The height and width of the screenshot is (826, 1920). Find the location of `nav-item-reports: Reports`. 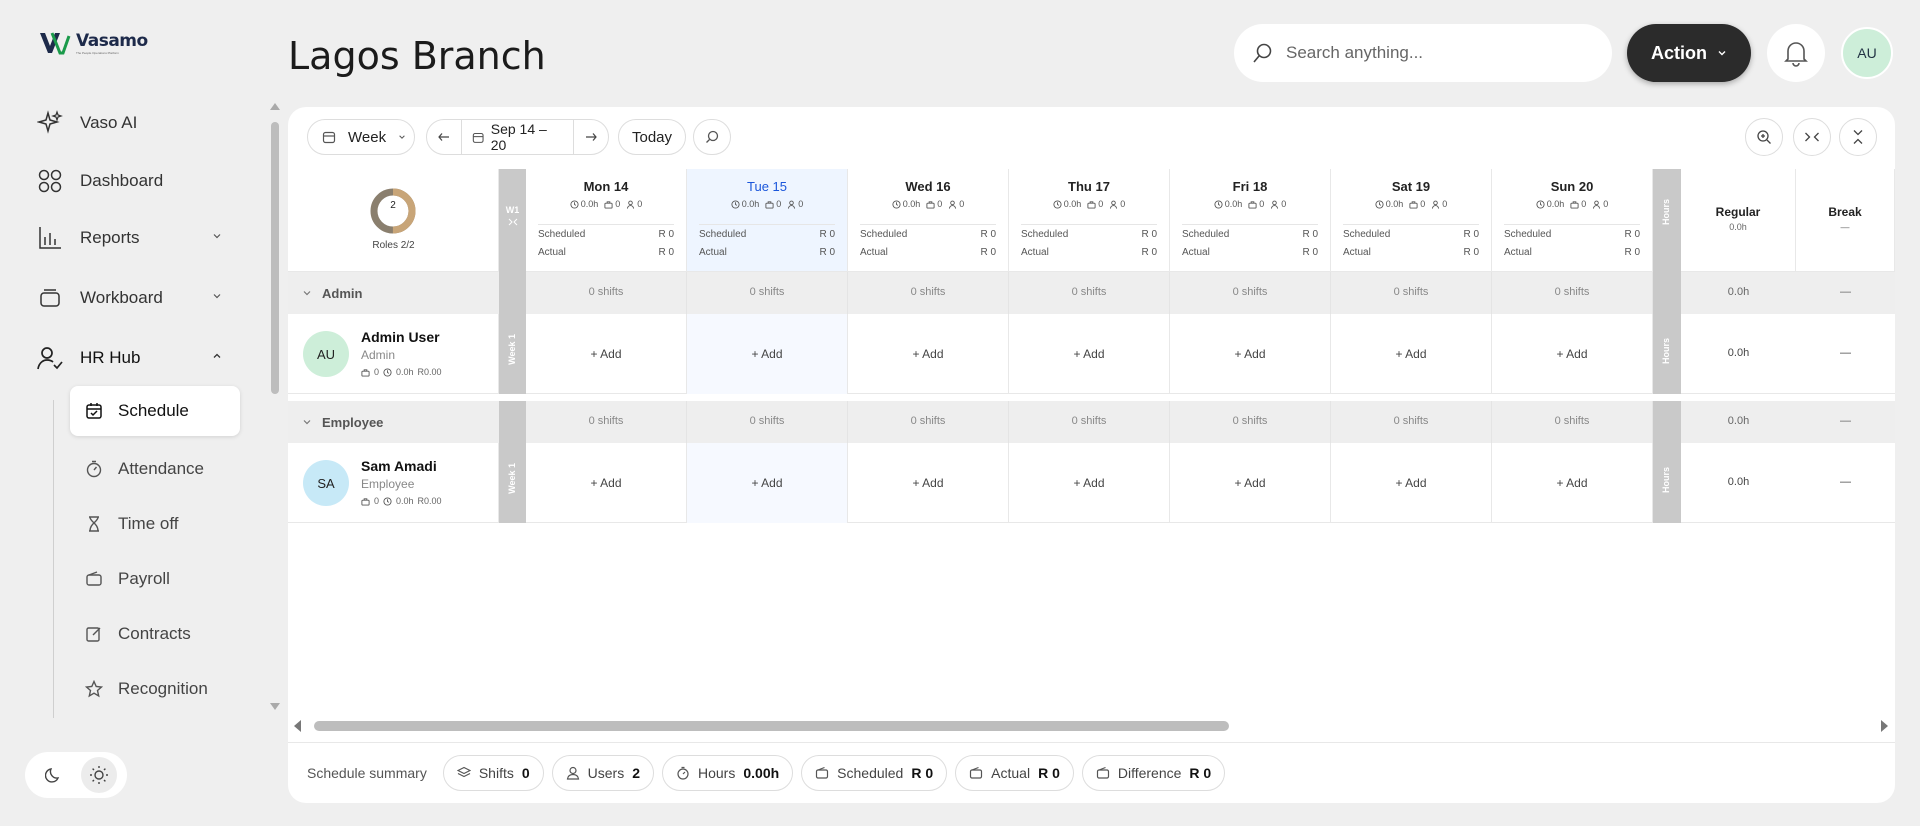

nav-item-reports: Reports is located at coordinates (131, 238).